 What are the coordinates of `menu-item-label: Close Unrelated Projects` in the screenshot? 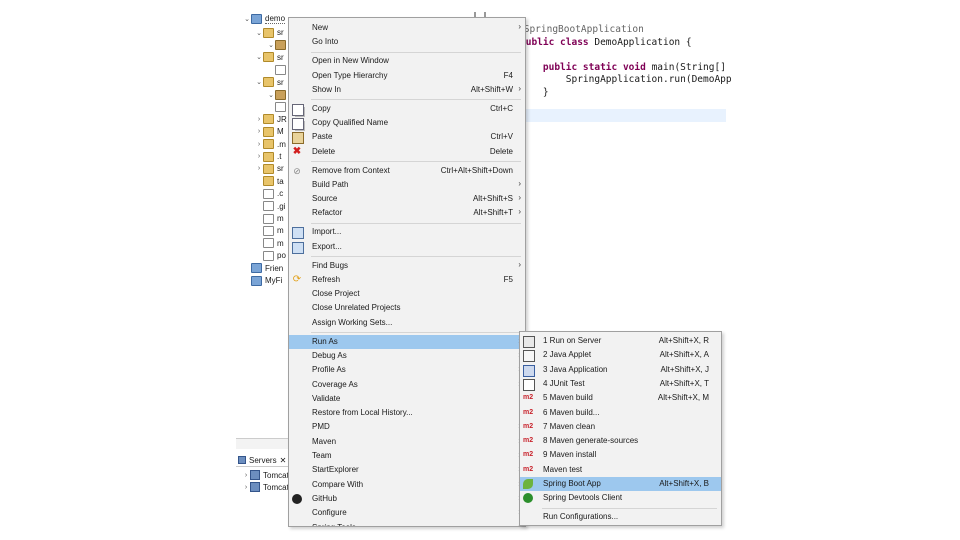 It's located at (356, 308).